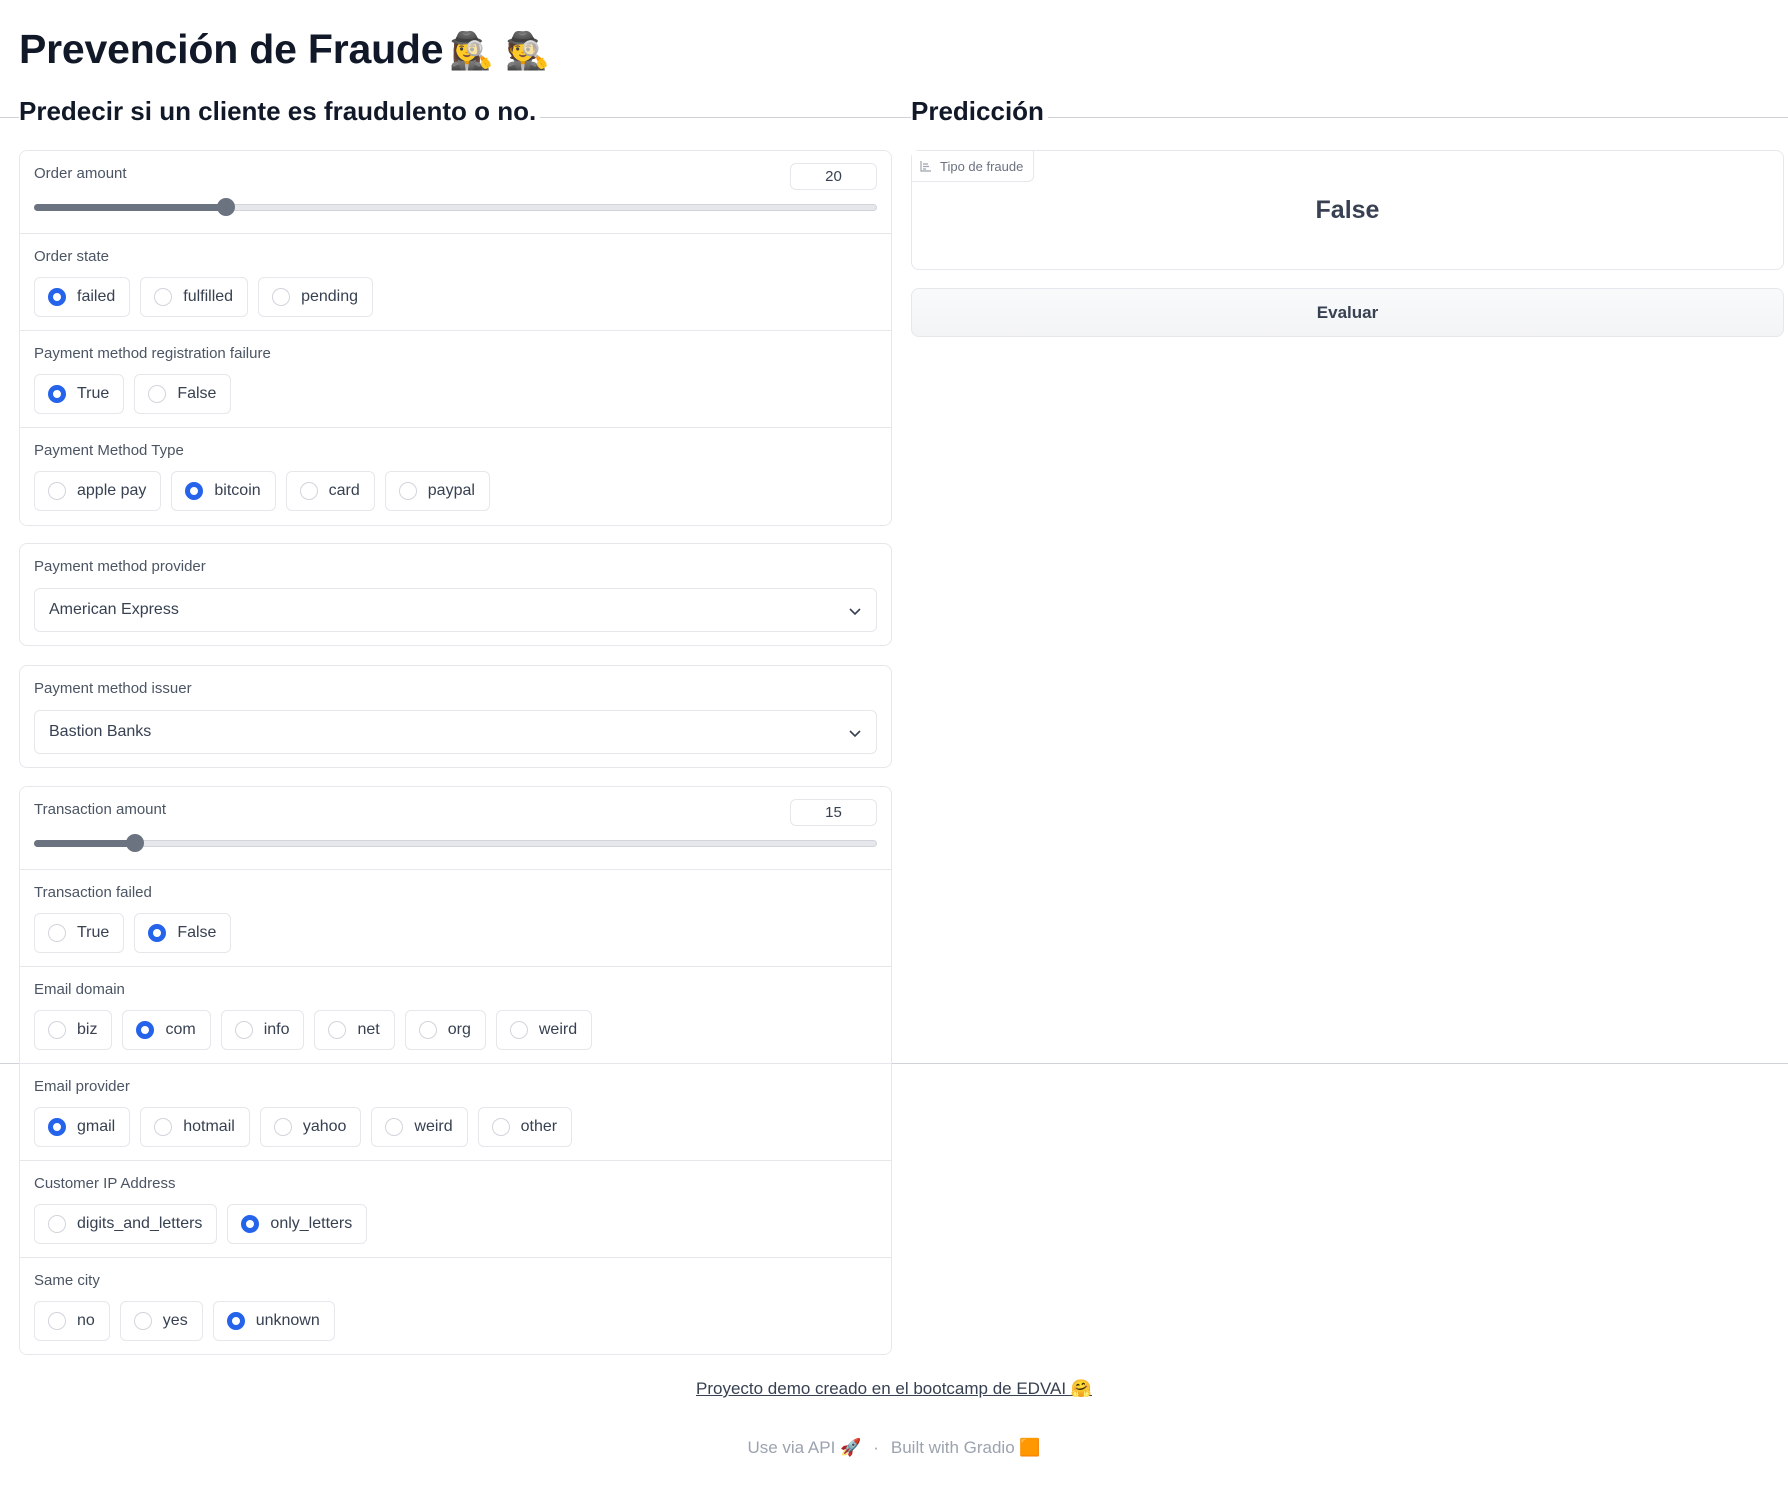  What do you see at coordinates (354, 1030) in the screenshot?
I see `radio-option: net` at bounding box center [354, 1030].